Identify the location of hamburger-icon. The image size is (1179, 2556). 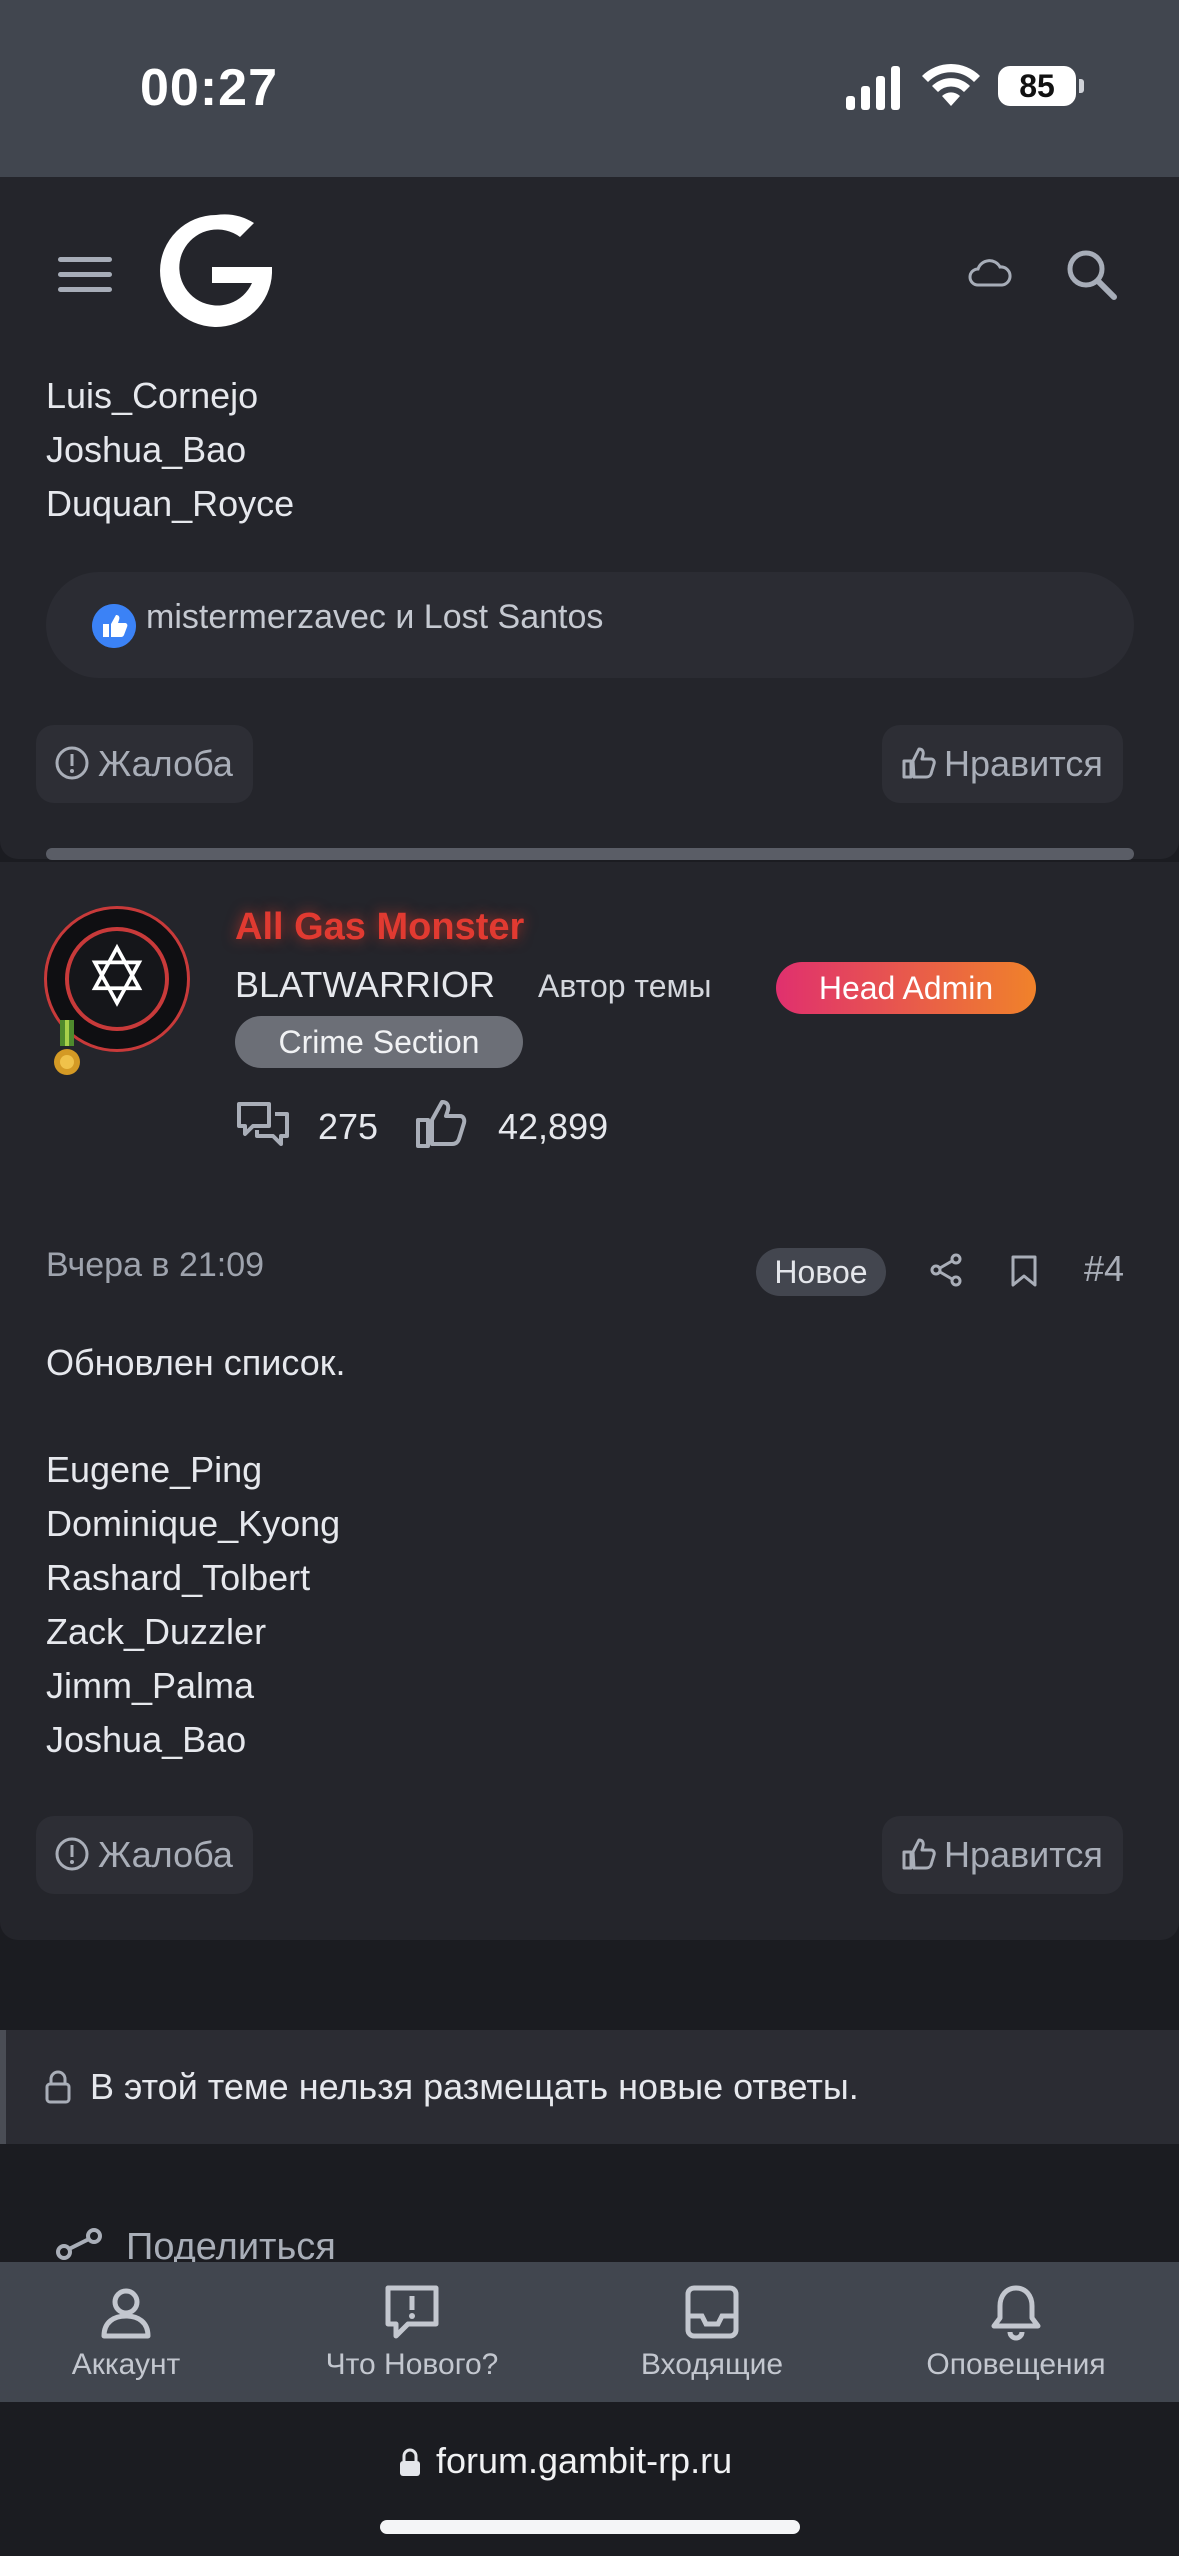
(85, 275).